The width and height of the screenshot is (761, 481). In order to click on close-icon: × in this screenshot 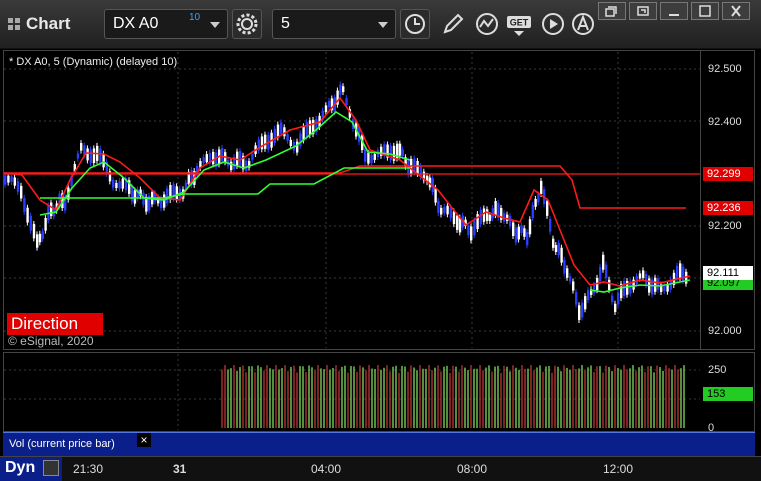, I will do `click(144, 440)`.